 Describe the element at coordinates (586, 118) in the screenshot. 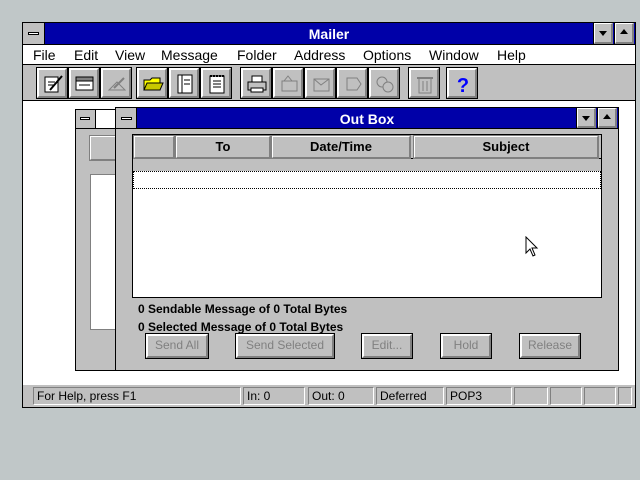

I see `outbox-minimize-button` at that location.